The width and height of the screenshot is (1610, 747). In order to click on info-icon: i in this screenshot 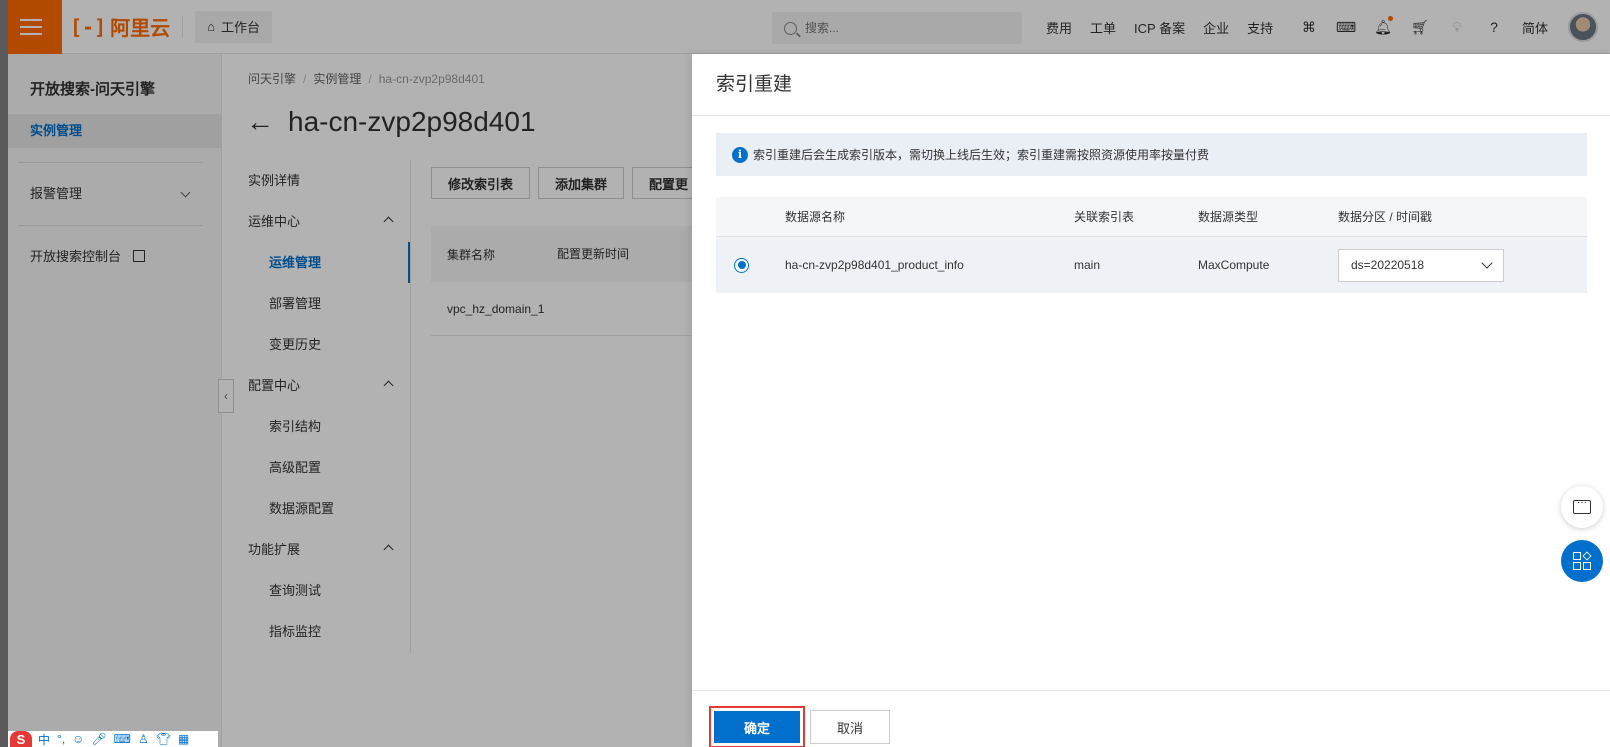, I will do `click(740, 154)`.